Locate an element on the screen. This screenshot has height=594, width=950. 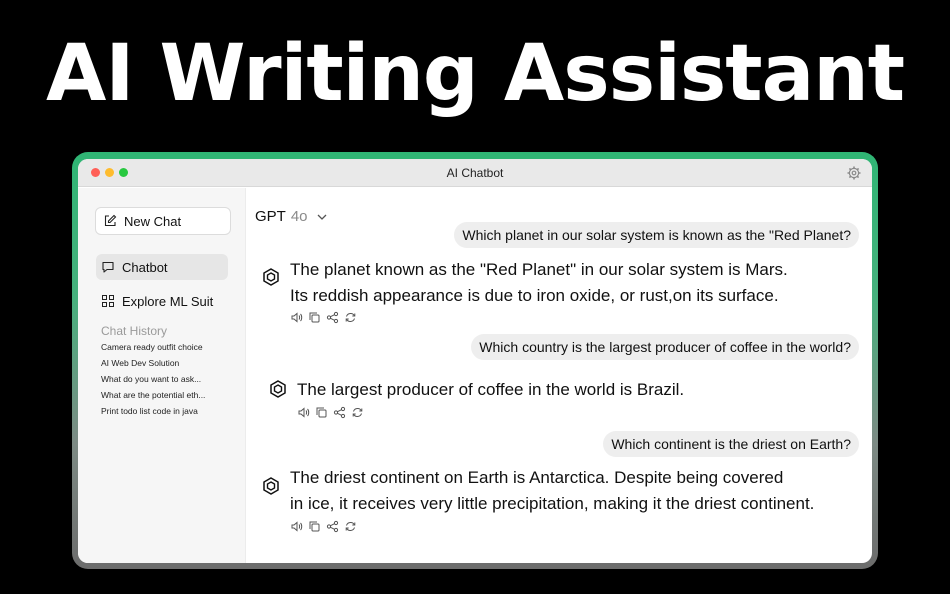
sidebar-item-label: Chatbot is located at coordinates (145, 267).